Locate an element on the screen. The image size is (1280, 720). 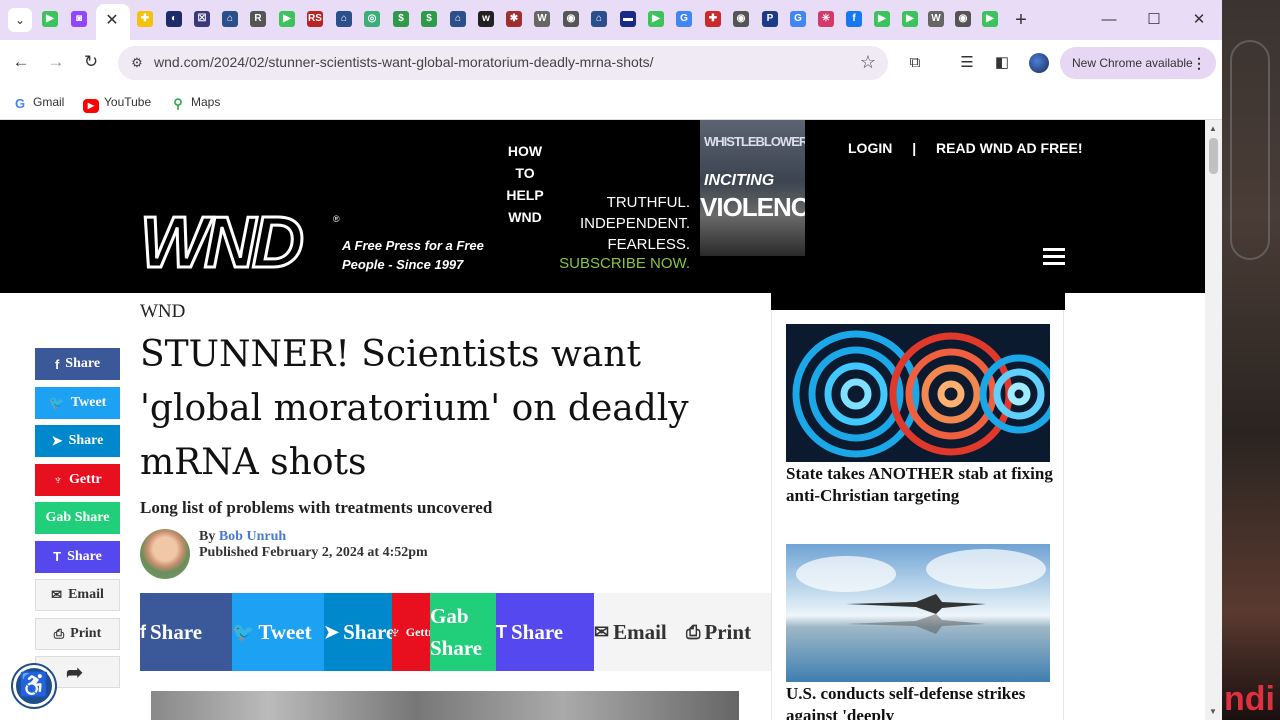
article-kicker: WND is located at coordinates (162, 312).